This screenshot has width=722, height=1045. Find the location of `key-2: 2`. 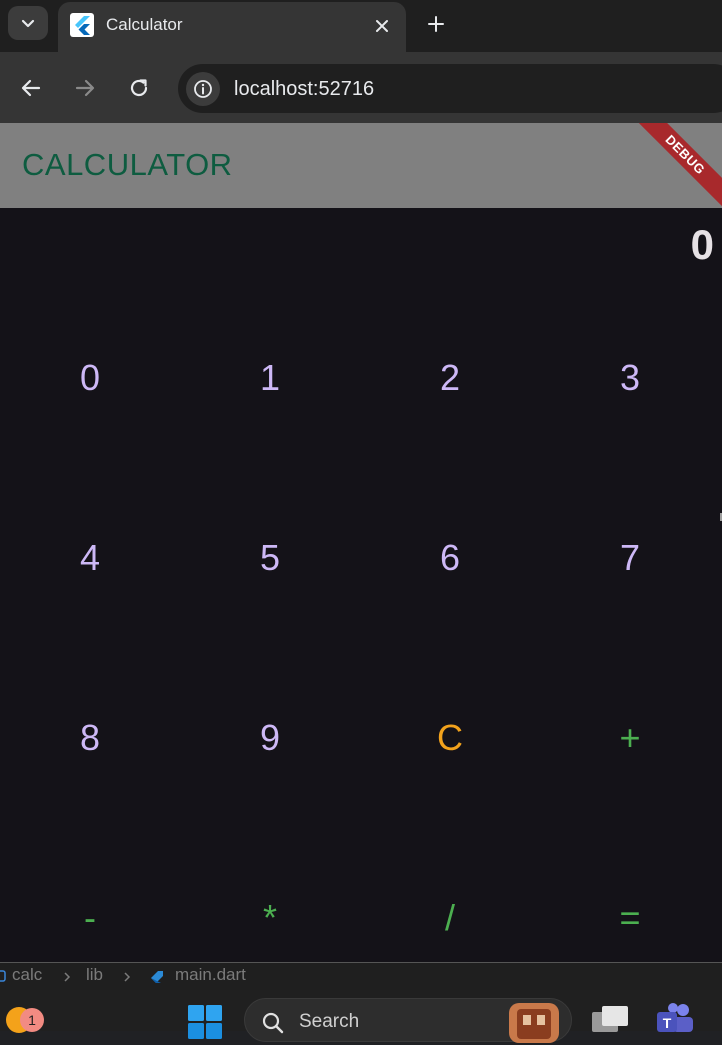

key-2: 2 is located at coordinates (450, 378).